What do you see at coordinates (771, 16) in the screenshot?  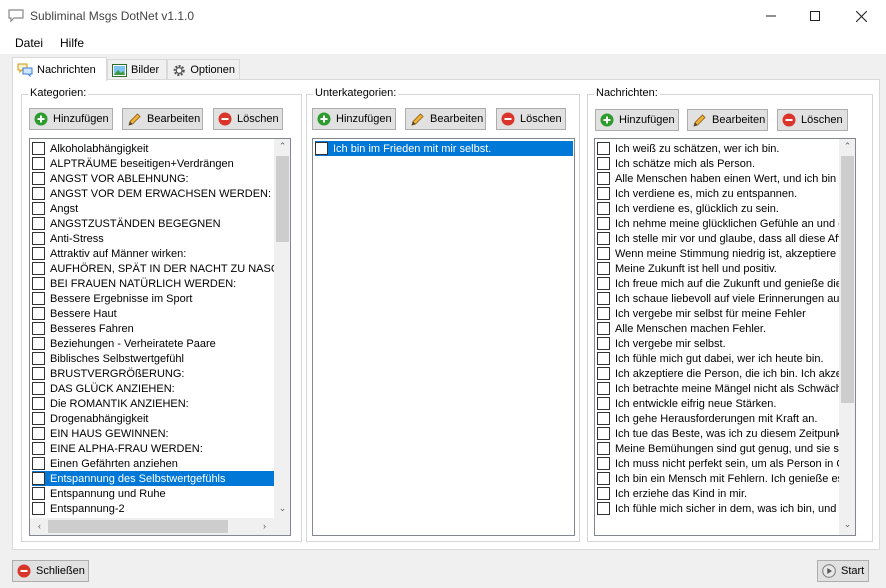 I see `minimize-button` at bounding box center [771, 16].